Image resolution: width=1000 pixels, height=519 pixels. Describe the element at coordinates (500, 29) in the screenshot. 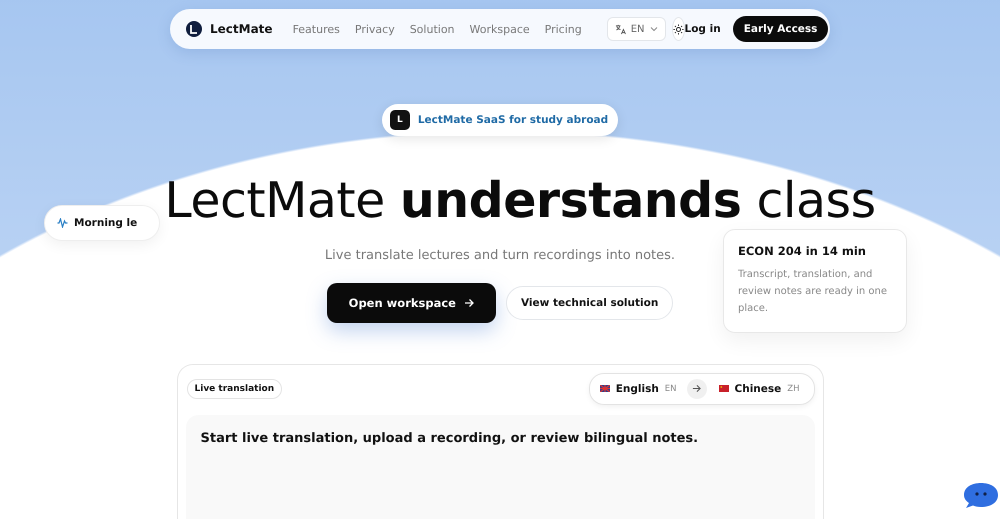

I see `nav-link: Workspace` at that location.